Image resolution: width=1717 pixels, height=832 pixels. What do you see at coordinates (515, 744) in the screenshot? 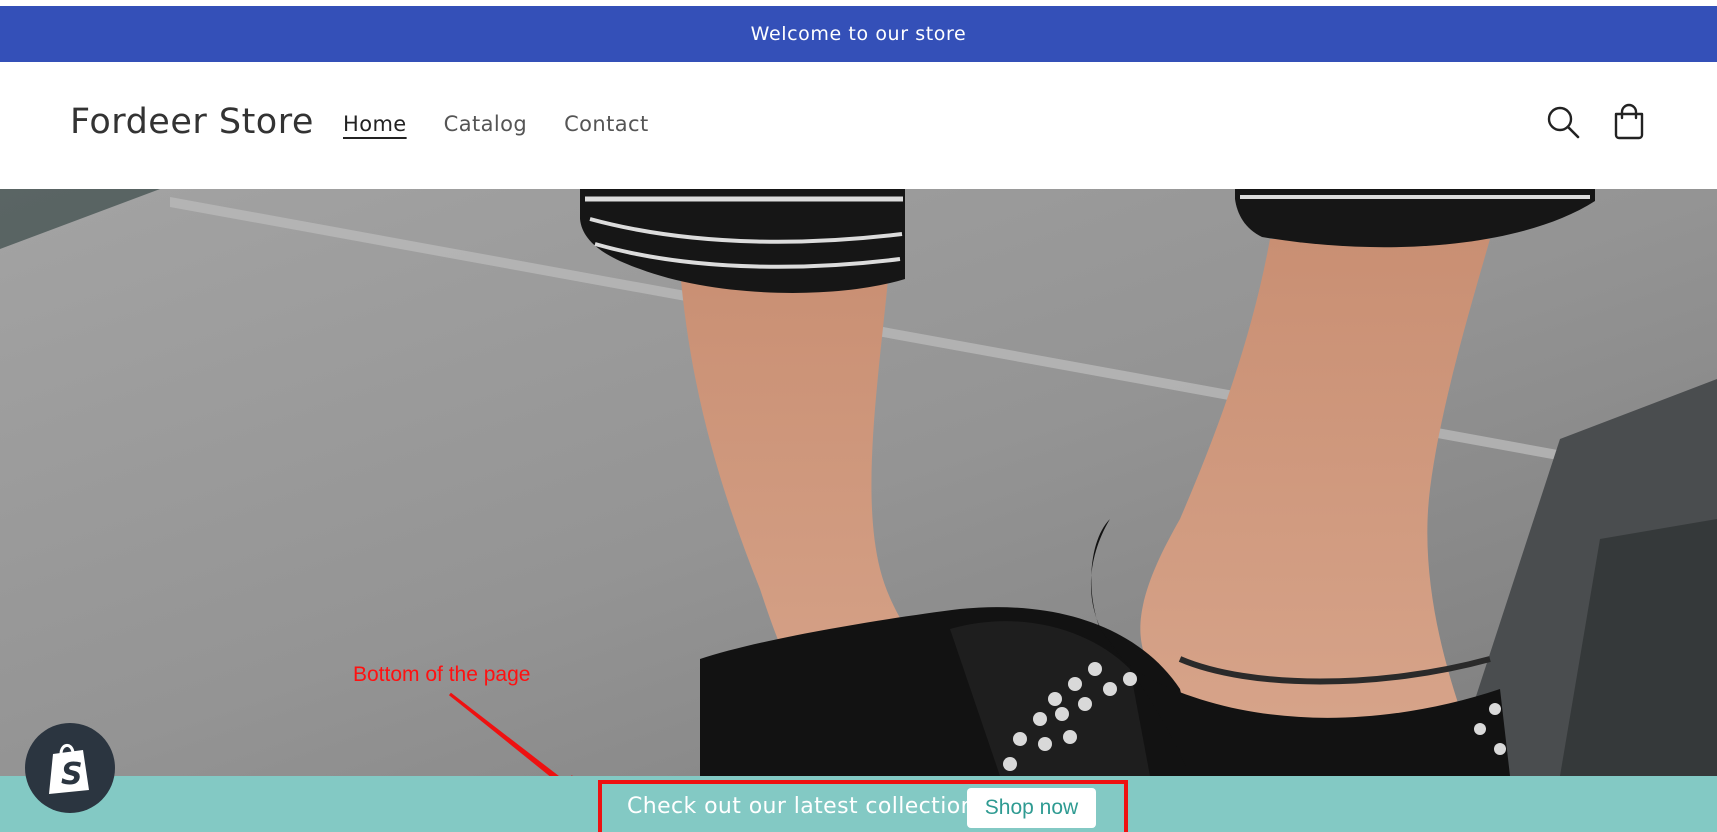
I see `annotation-arrow` at bounding box center [515, 744].